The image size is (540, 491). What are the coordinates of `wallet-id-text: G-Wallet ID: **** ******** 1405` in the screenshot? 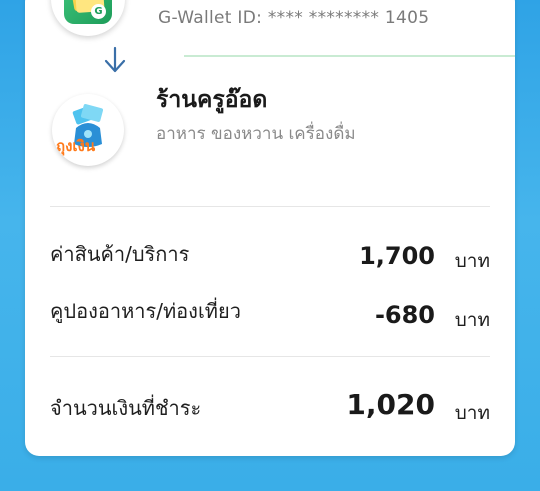 It's located at (294, 18).